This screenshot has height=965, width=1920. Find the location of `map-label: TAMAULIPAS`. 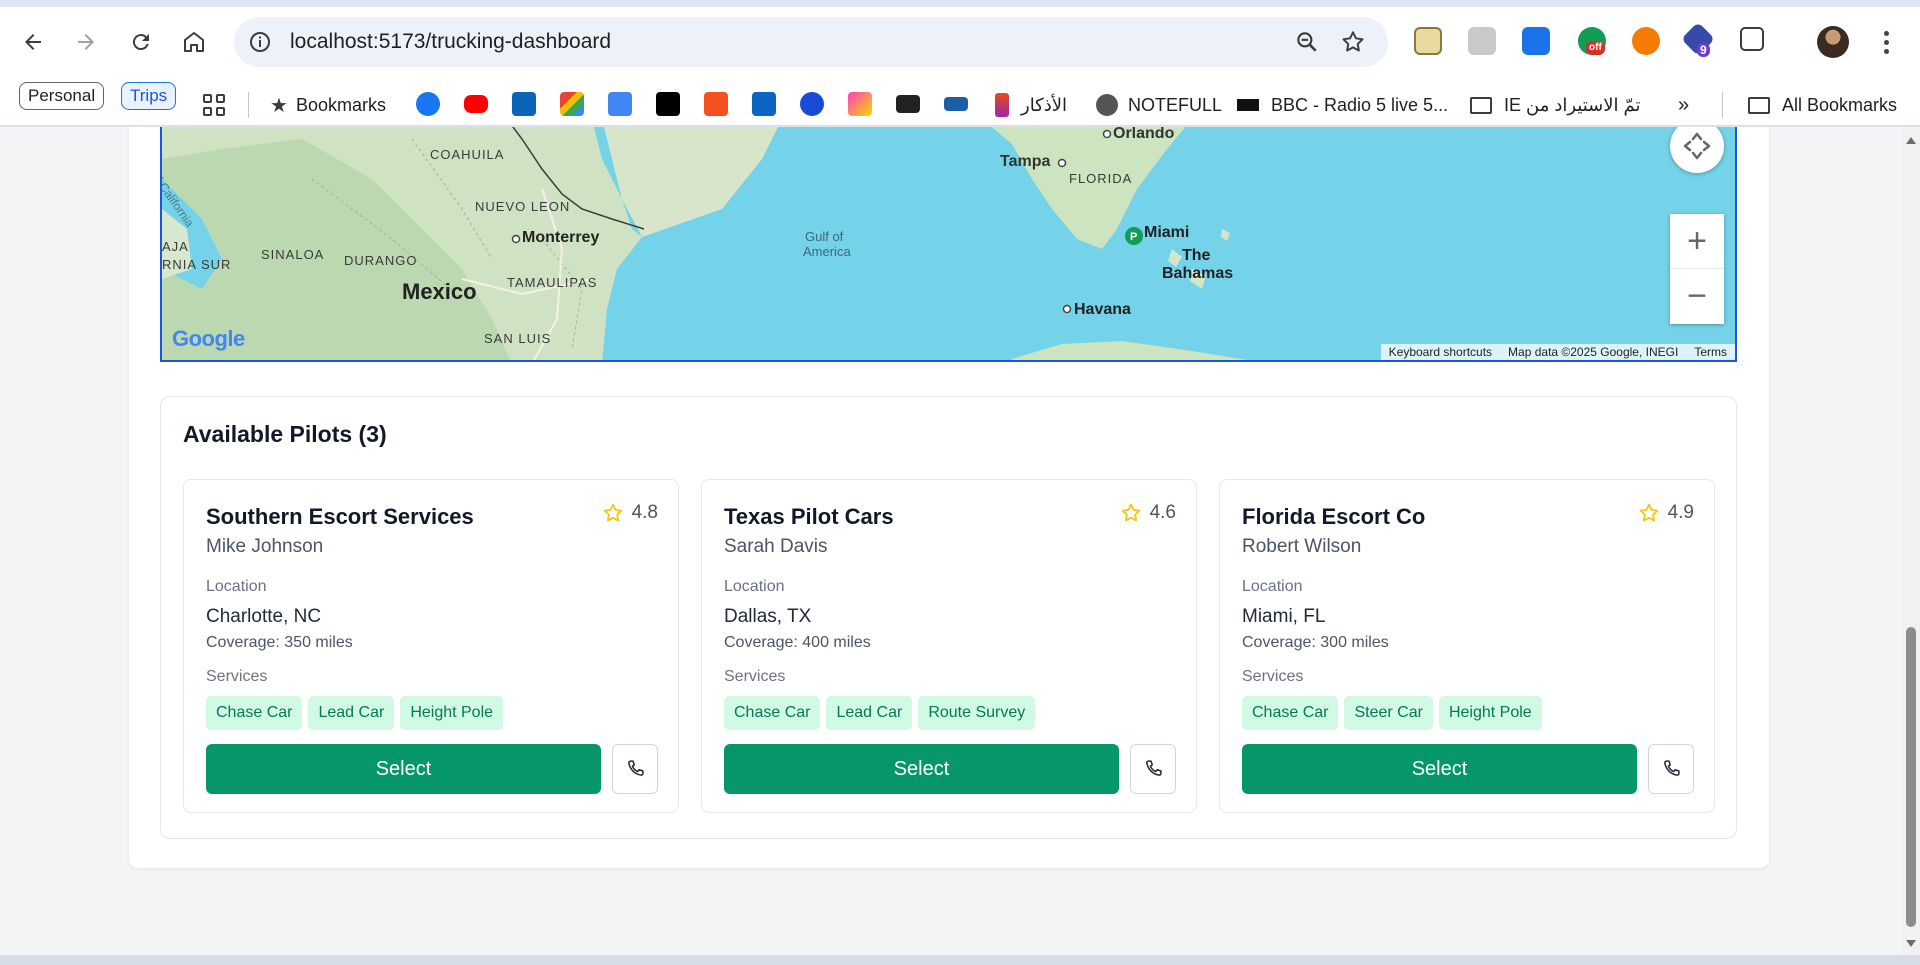

map-label: TAMAULIPAS is located at coordinates (552, 282).